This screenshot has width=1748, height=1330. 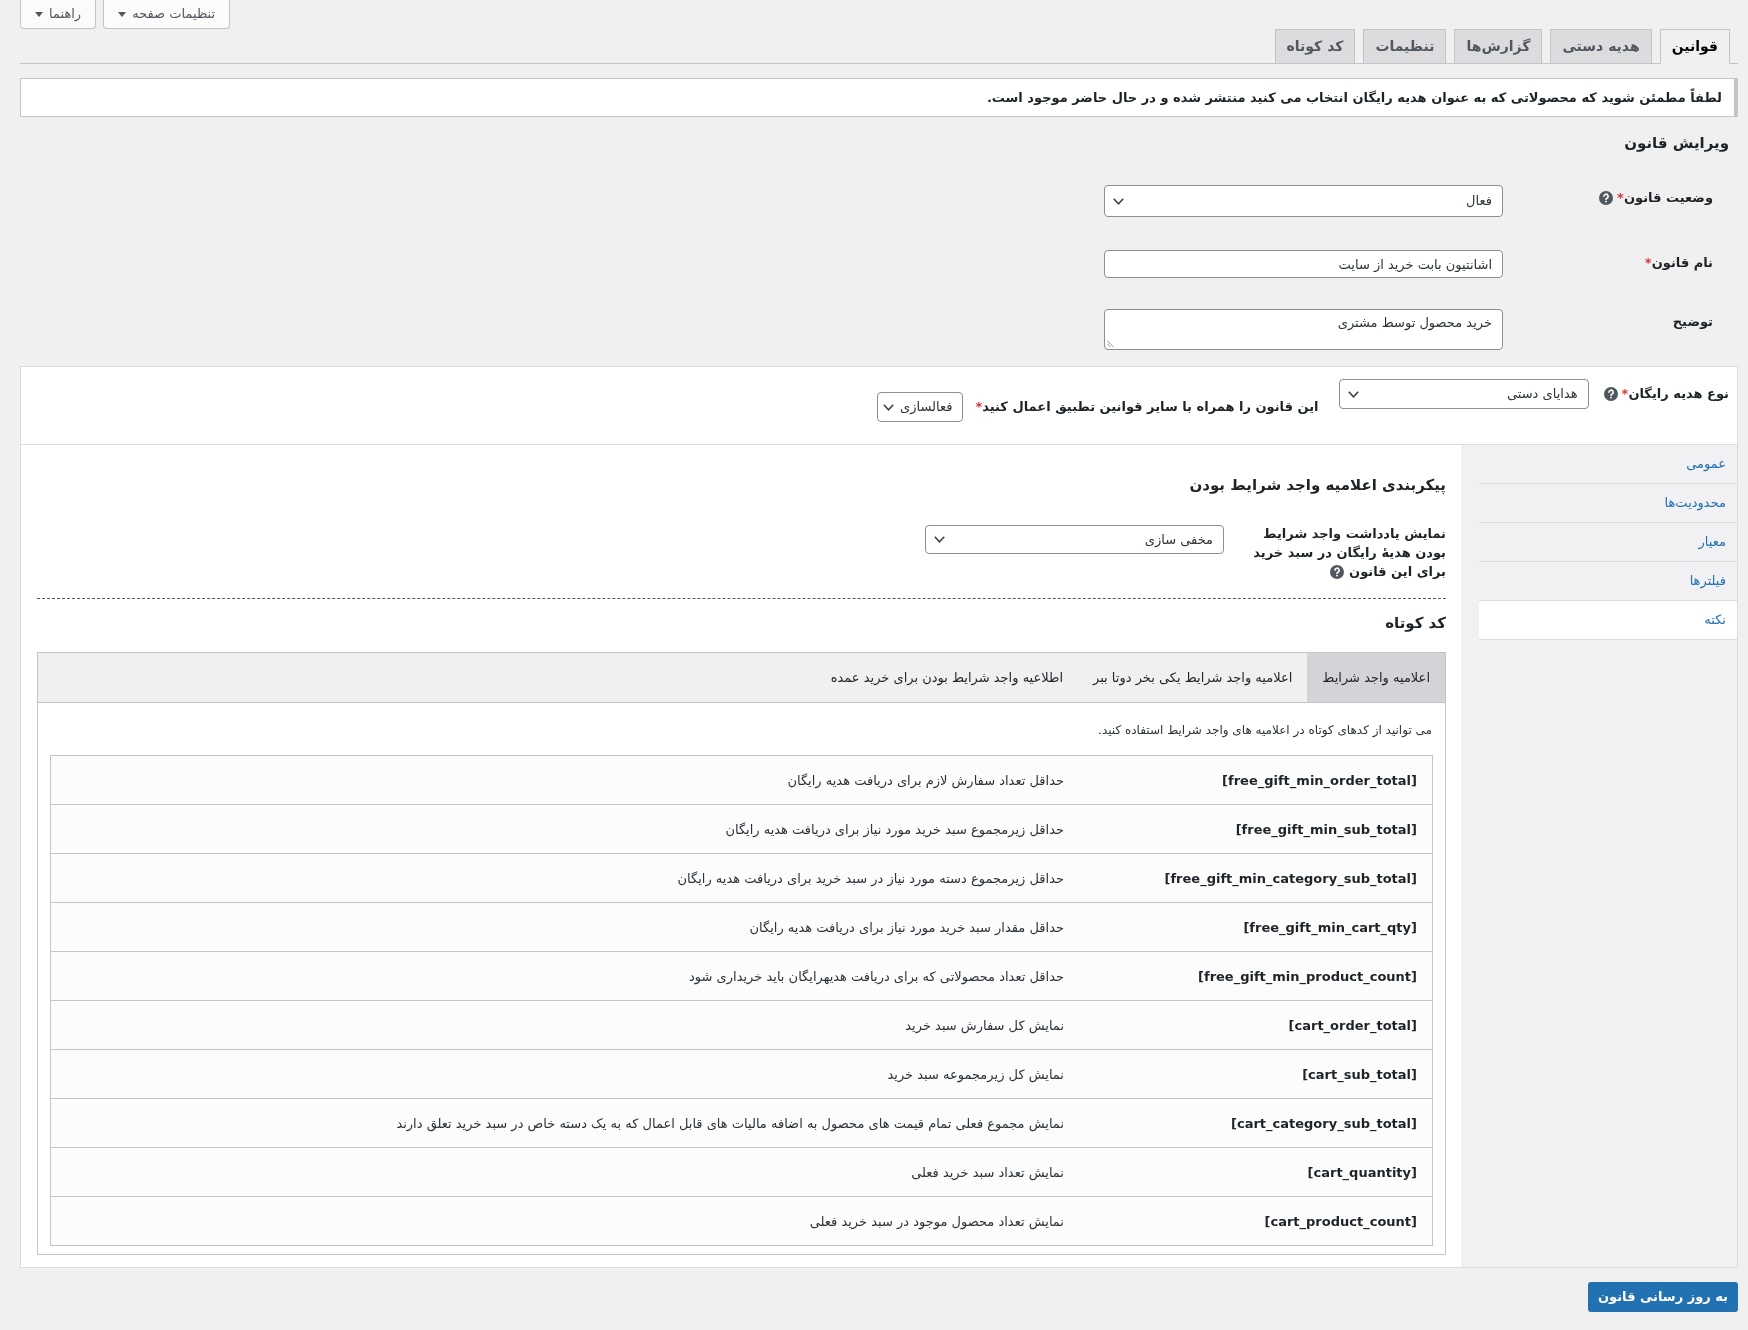 What do you see at coordinates (1415, 623) in the screenshot?
I see `shortcode-heading: کد کوتاه` at bounding box center [1415, 623].